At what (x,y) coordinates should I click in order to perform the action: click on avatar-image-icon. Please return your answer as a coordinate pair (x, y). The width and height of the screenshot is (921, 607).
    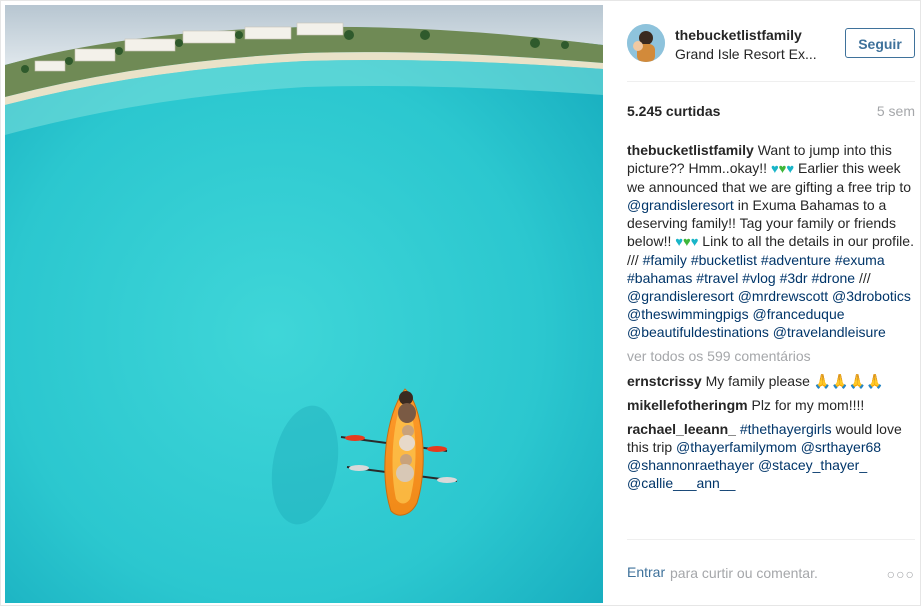
    Looking at the image, I should click on (646, 43).